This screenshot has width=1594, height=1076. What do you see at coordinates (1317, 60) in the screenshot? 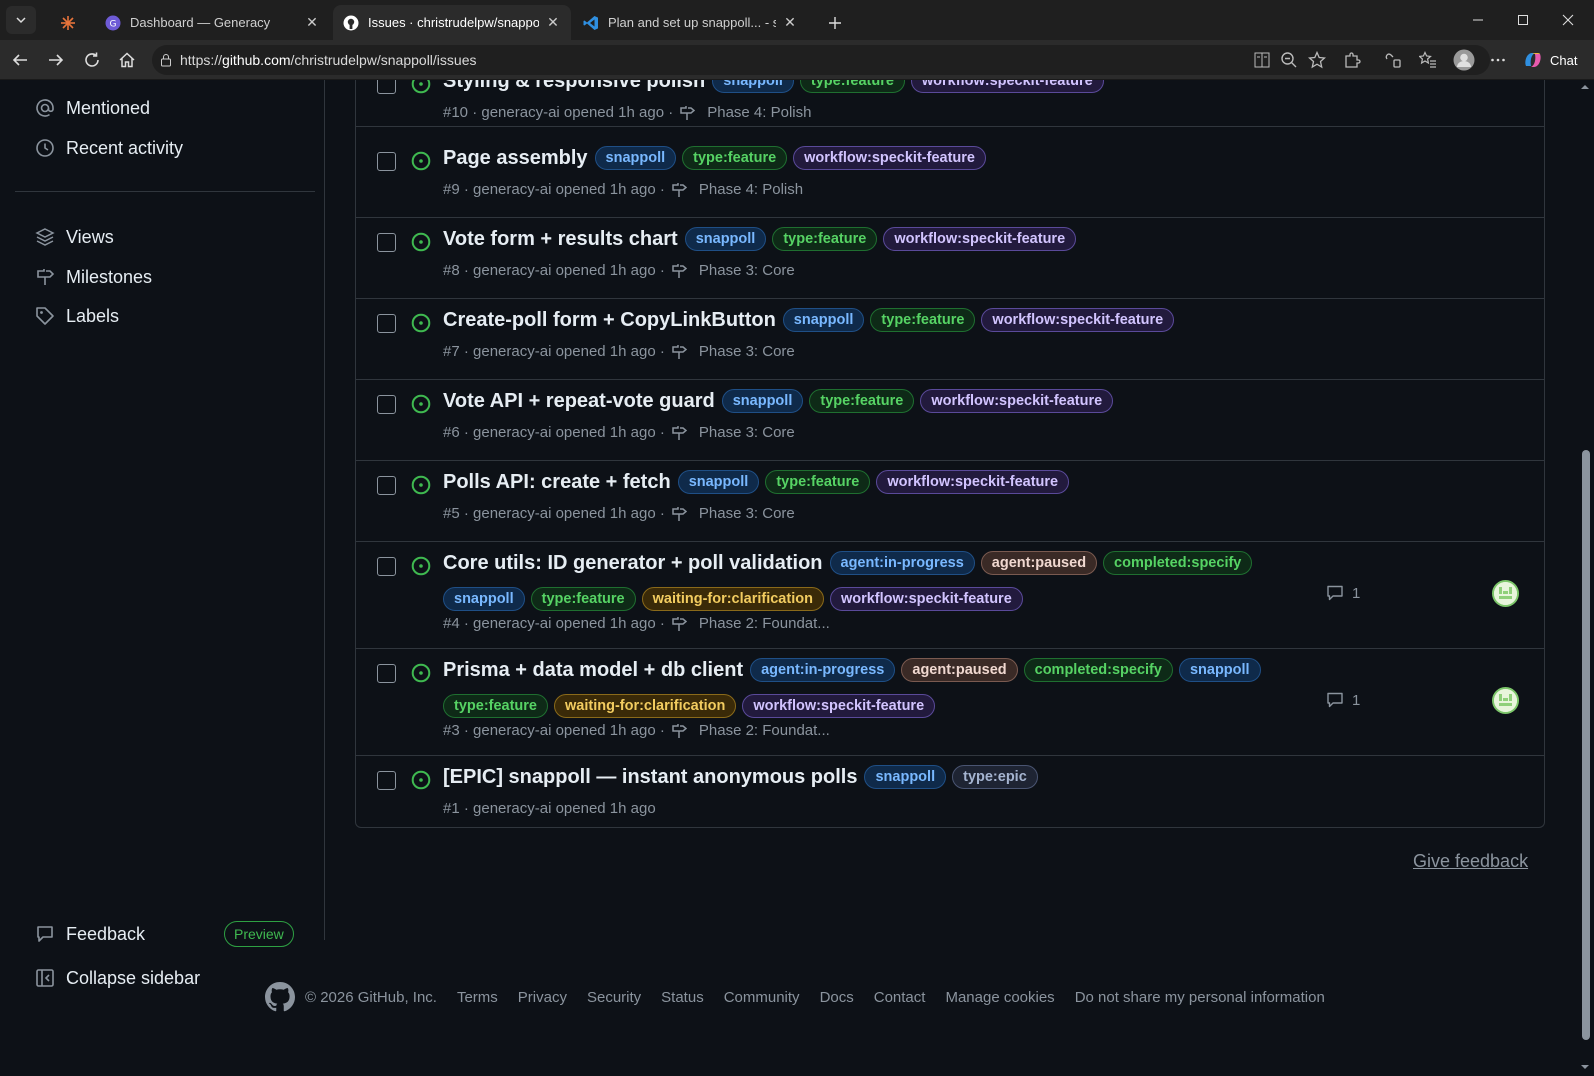
I see `favorite-button` at bounding box center [1317, 60].